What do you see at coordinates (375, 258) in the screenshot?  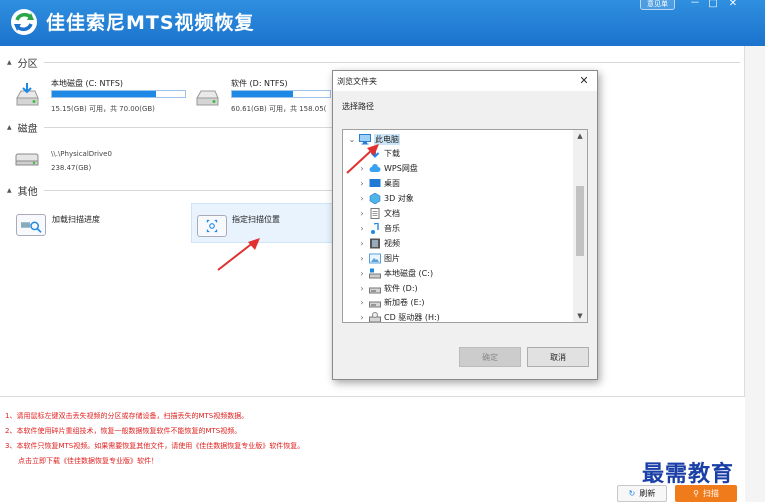 I see `picture-icon` at bounding box center [375, 258].